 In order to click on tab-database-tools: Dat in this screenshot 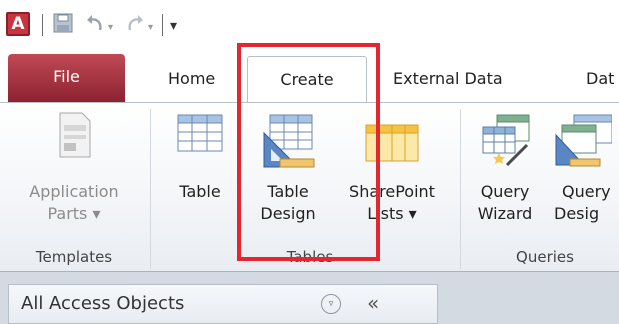, I will do `click(600, 79)`.